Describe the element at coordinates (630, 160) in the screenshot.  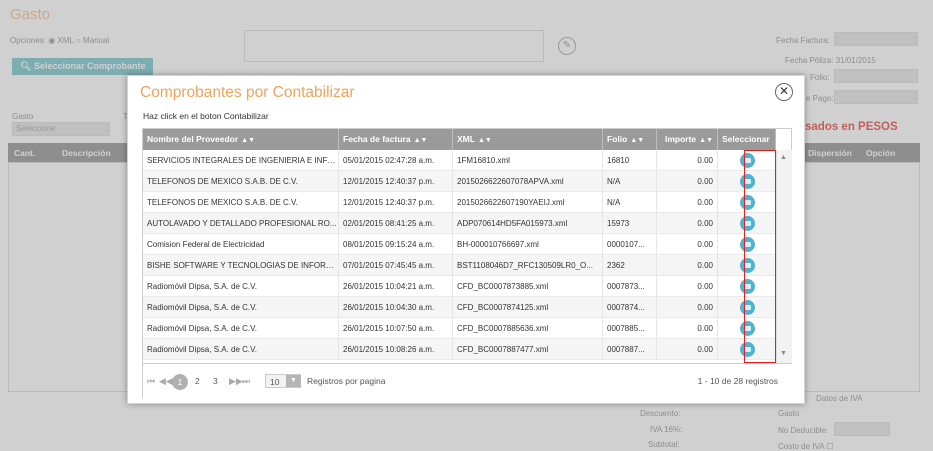
I see `cell-folio: 16810` at that location.